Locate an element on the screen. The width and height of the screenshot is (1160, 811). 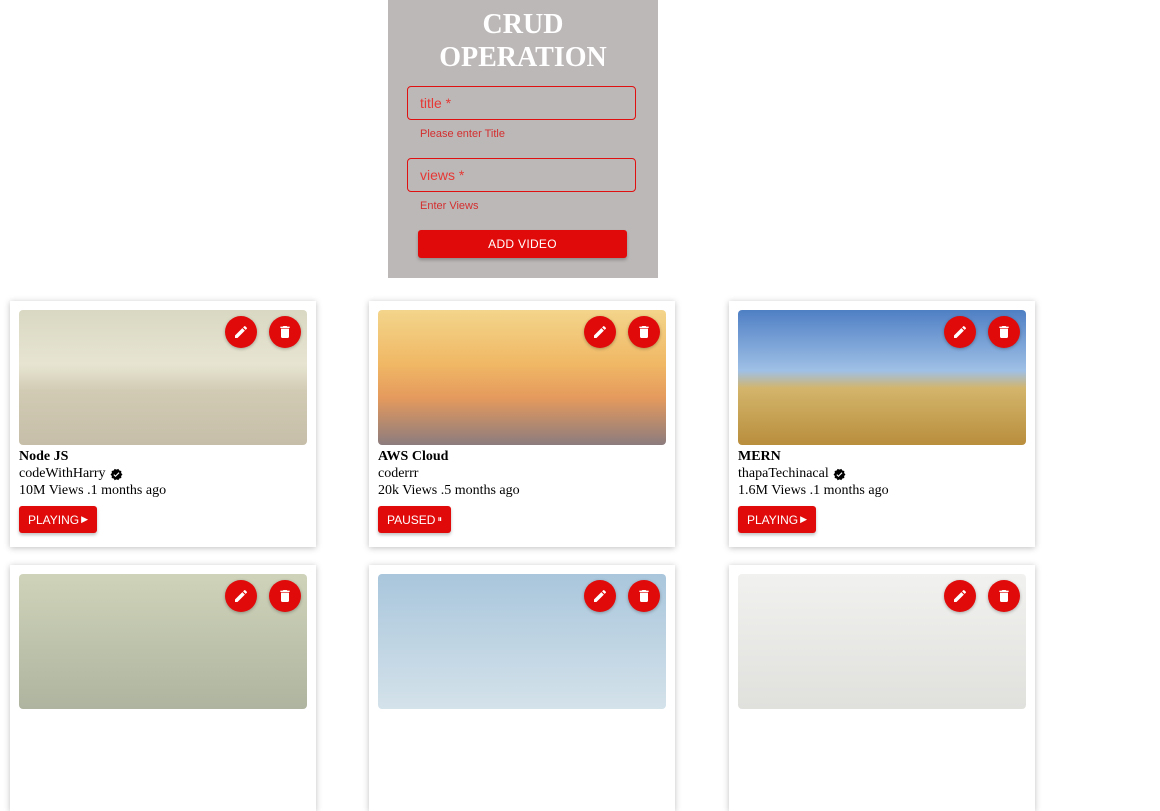
views-helper-text: Enter Views is located at coordinates (449, 206).